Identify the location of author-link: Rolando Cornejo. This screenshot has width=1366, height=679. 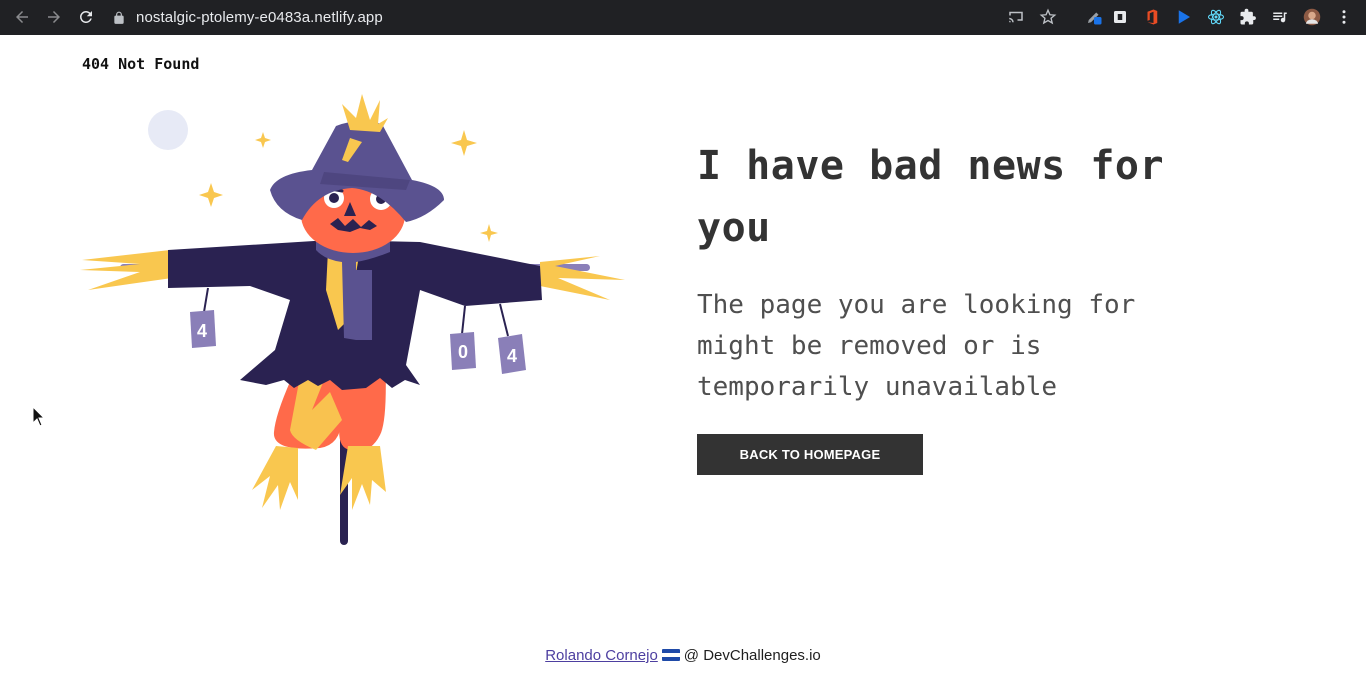
(601, 655).